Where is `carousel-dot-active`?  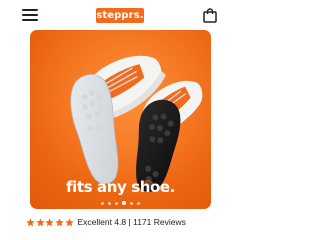
carousel-dot-active is located at coordinates (124, 203).